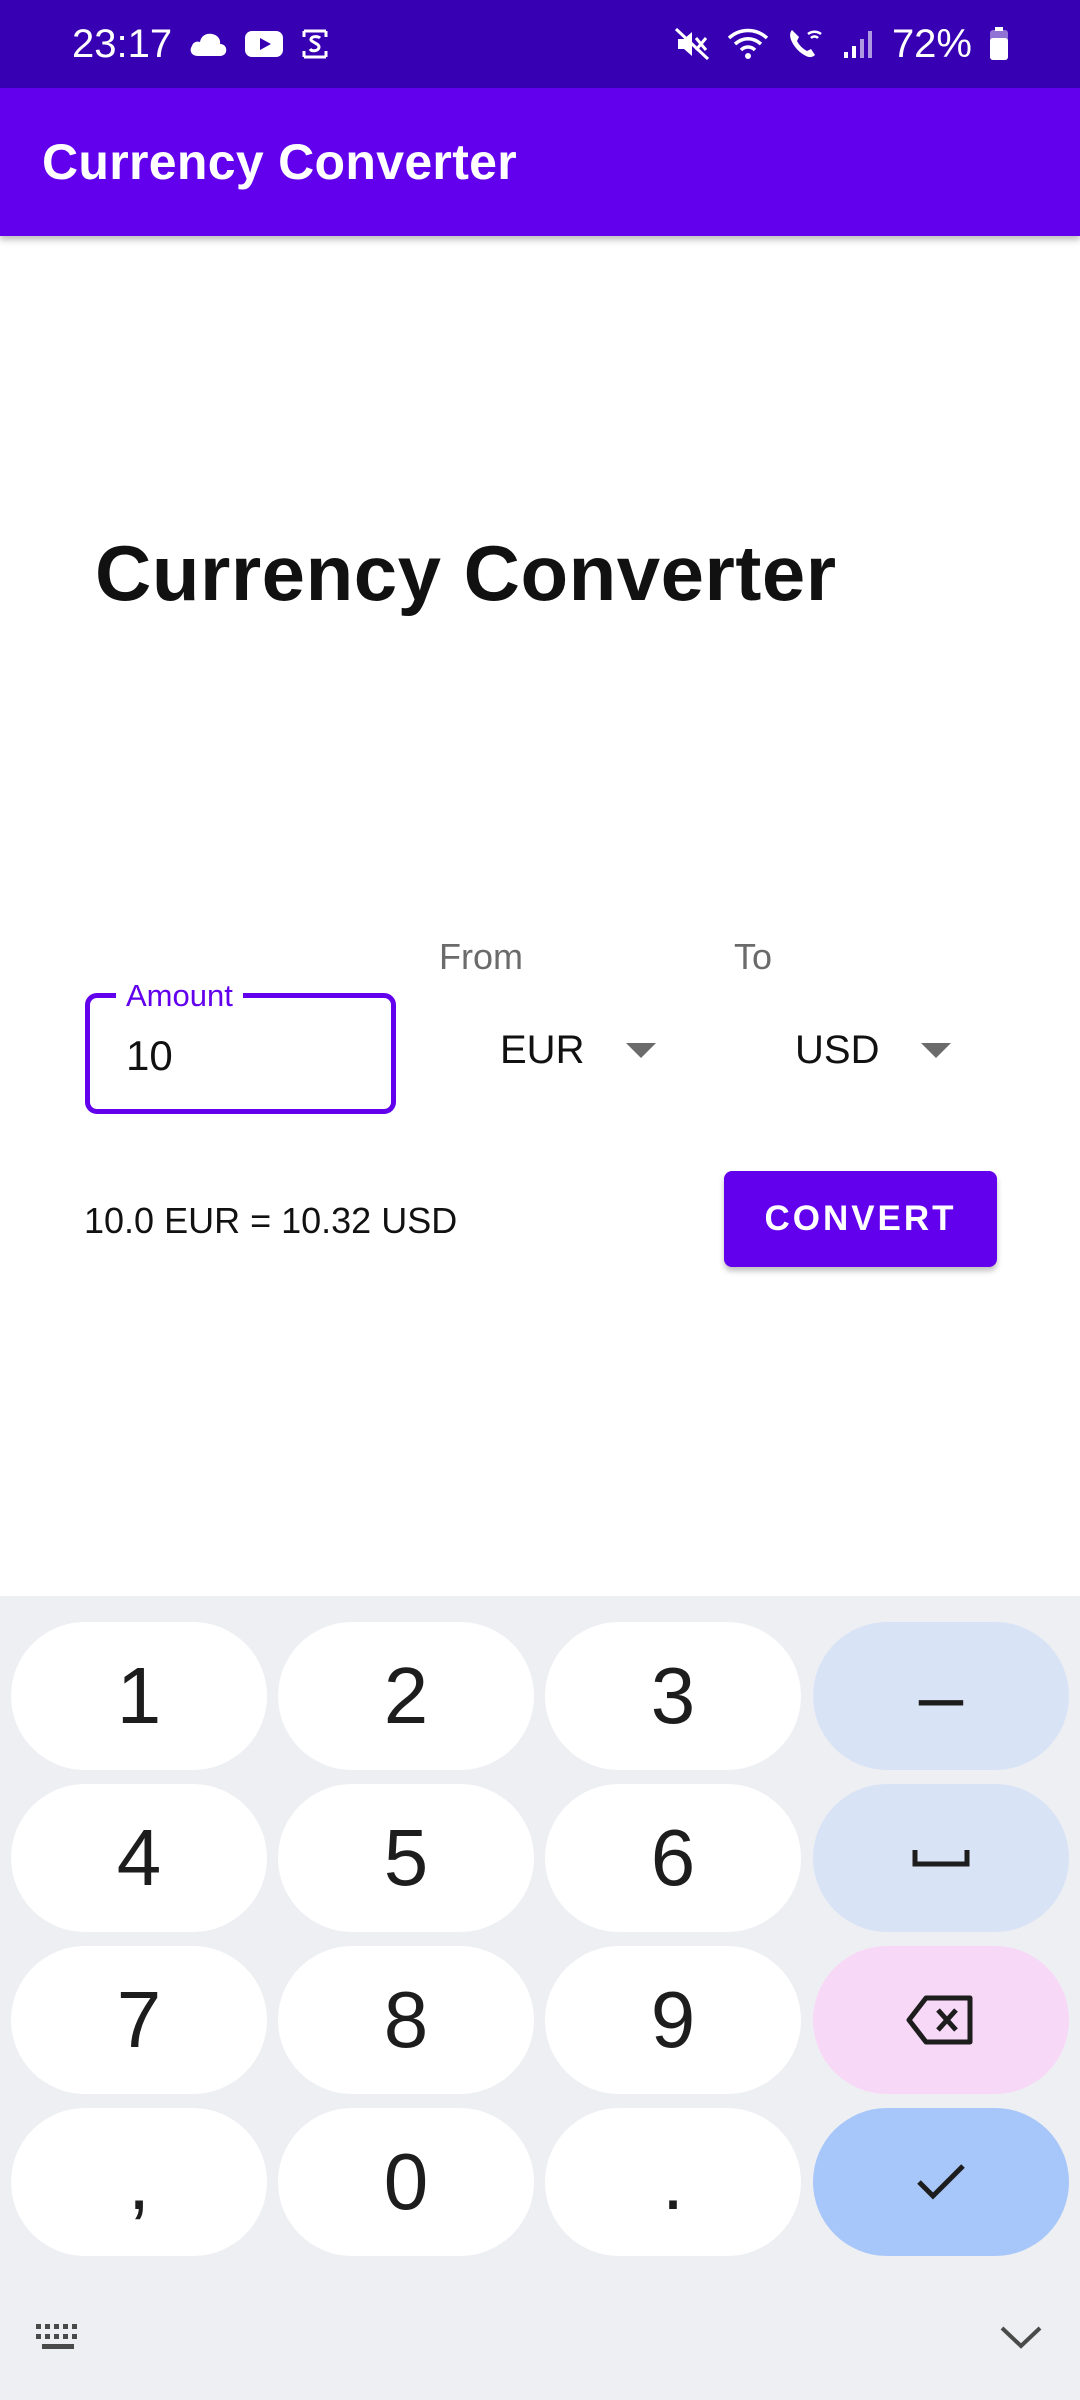 This screenshot has width=1080, height=2400. Describe the element at coordinates (673, 2182) in the screenshot. I see `key-period: .` at that location.